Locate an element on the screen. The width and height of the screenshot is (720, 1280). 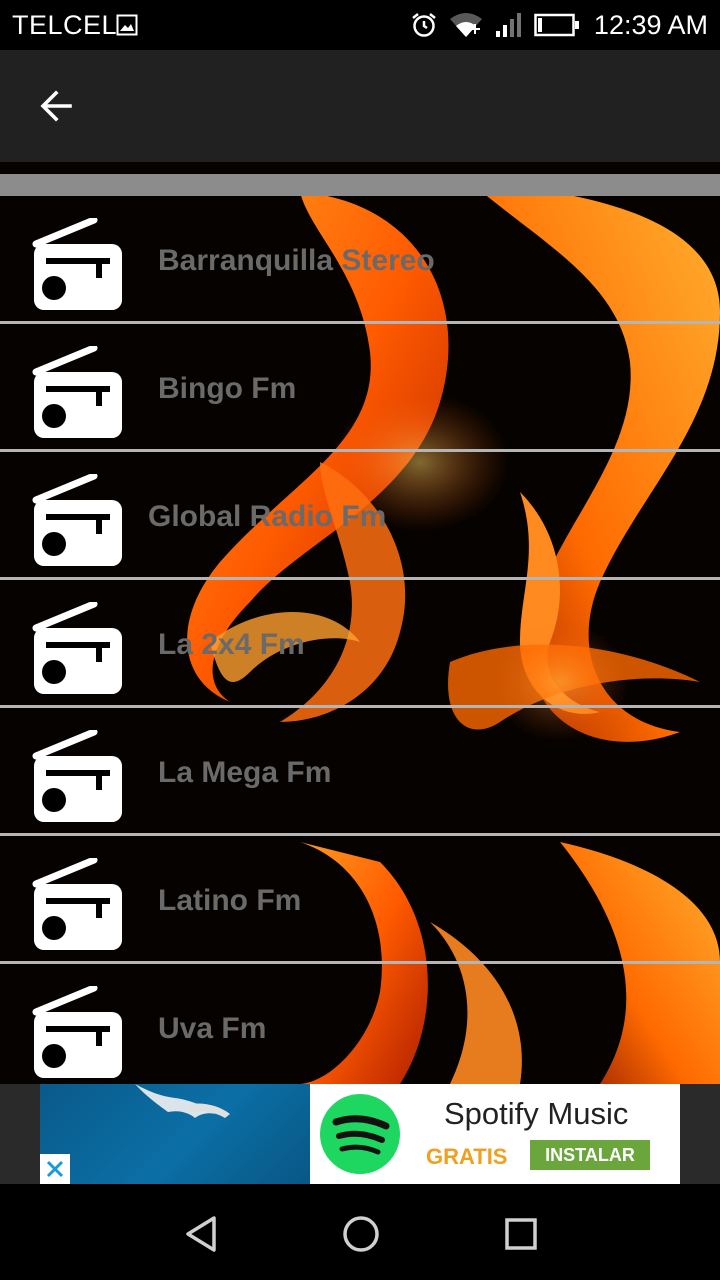
station-name: Global Radio Fm is located at coordinates (267, 516).